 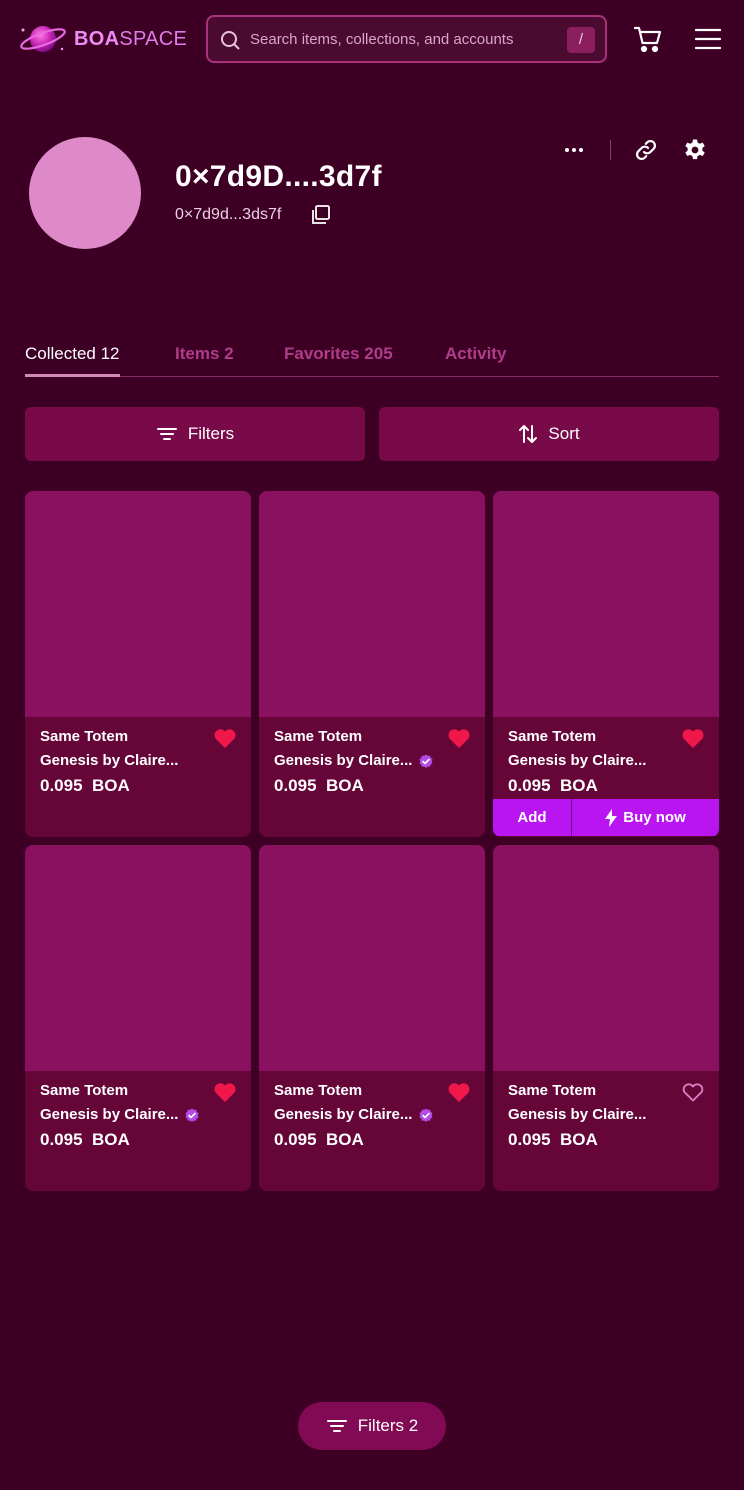 I want to click on copy-icon, so click(x=321, y=215).